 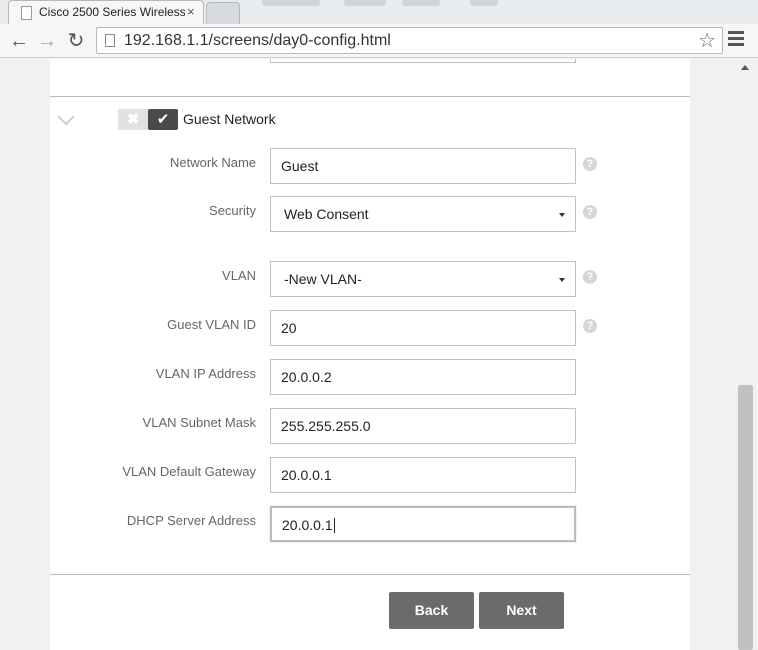 What do you see at coordinates (423, 426) in the screenshot?
I see `subnet-mask-input: 255.255.255.0` at bounding box center [423, 426].